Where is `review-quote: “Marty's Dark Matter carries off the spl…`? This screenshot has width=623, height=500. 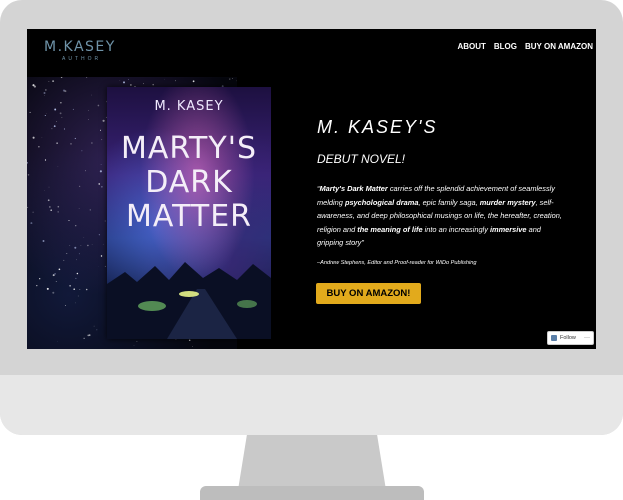
review-quote: “Marty's Dark Matter carries off the spl… is located at coordinates (442, 216).